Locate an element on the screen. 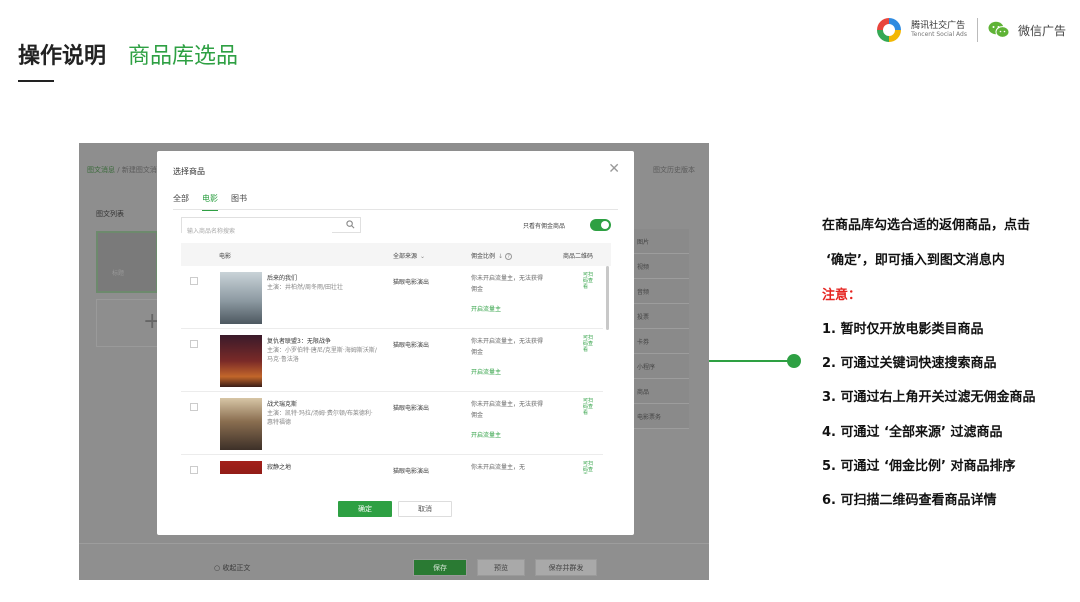 This screenshot has height=602, width=1080. movie-cast: 主演：小罗伯特·唐尼/克里斯·海姆斯沃斯/马克·鲁法洛 is located at coordinates (322, 355).